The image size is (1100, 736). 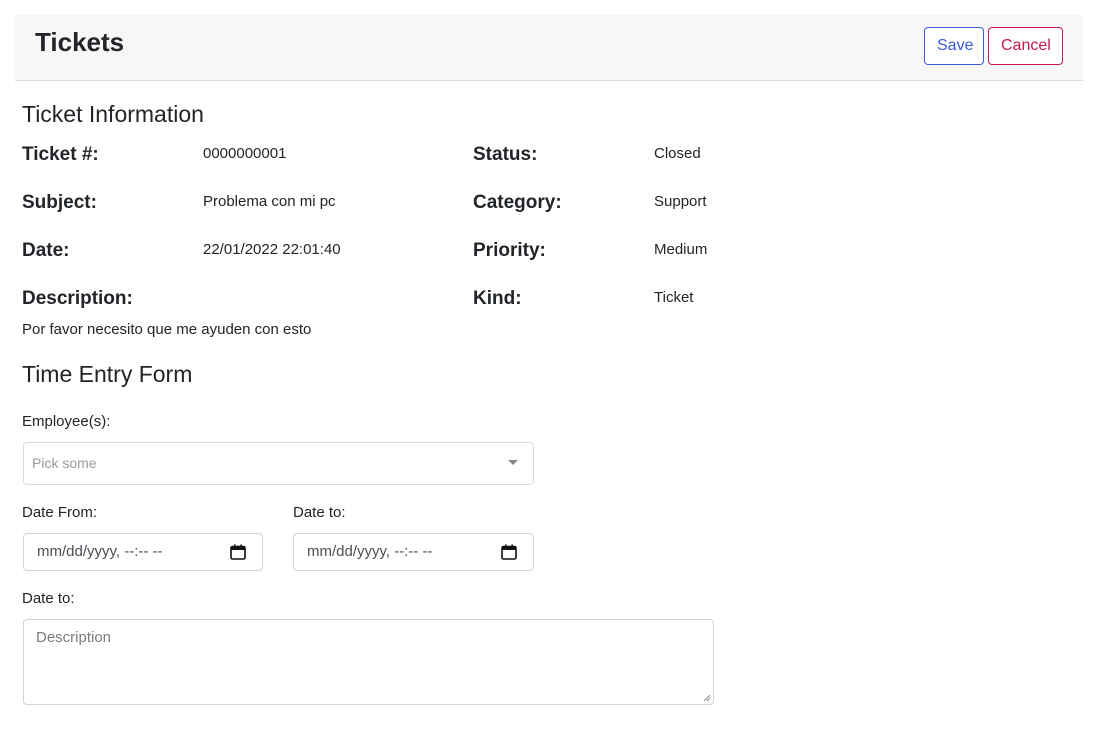 I want to click on time-entry-form-title: Time Entry Form, so click(x=107, y=374).